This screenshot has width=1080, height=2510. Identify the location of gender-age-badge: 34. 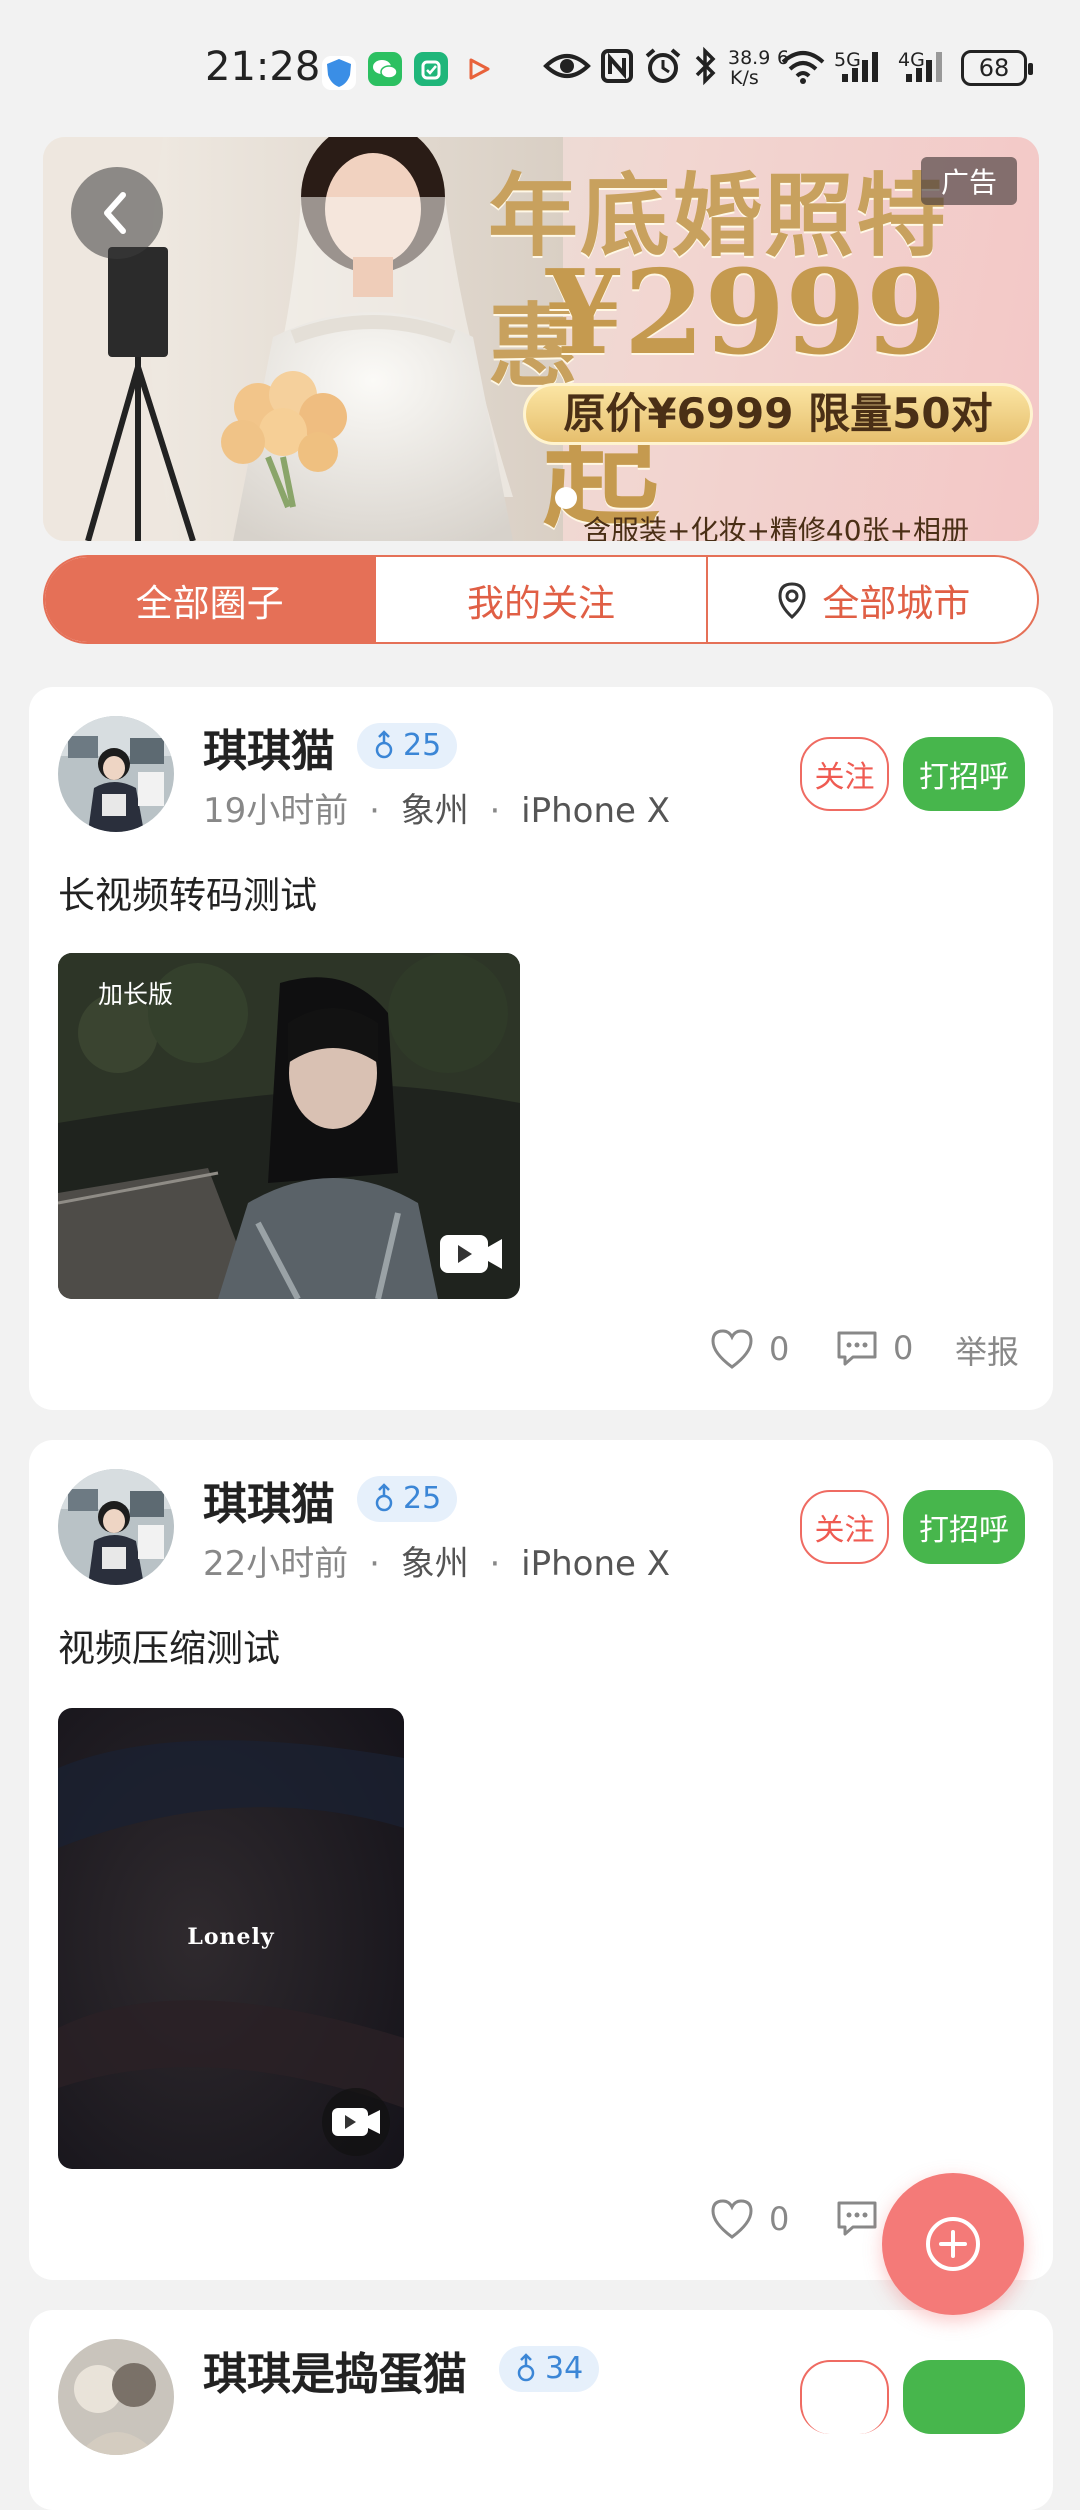
(549, 2369).